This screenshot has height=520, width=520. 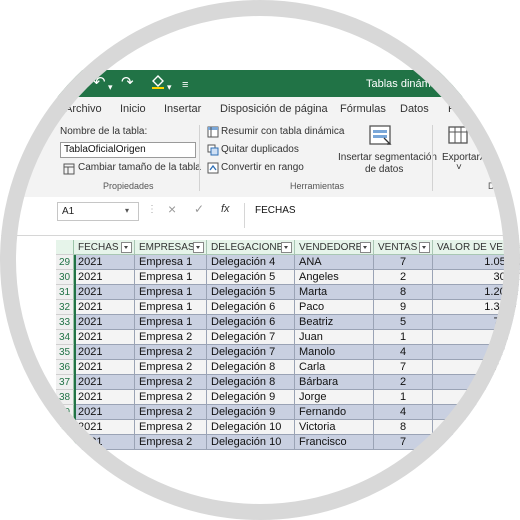 What do you see at coordinates (387, 157) in the screenshot?
I see `insert-slicer-button: Insertar segmentación` at bounding box center [387, 157].